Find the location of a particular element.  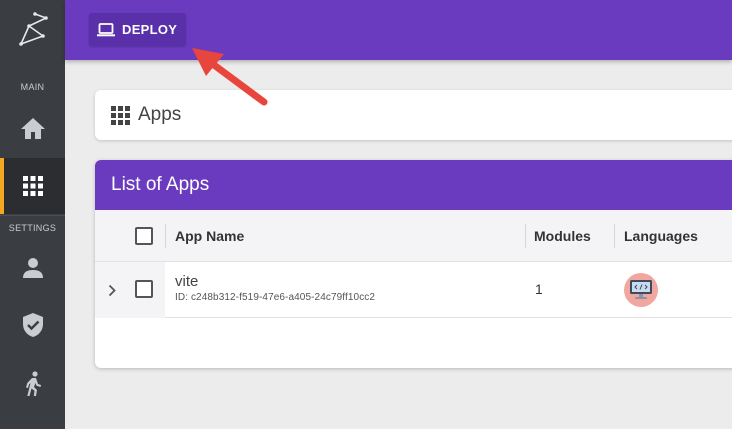

column-header-modules: Modules is located at coordinates (562, 236).